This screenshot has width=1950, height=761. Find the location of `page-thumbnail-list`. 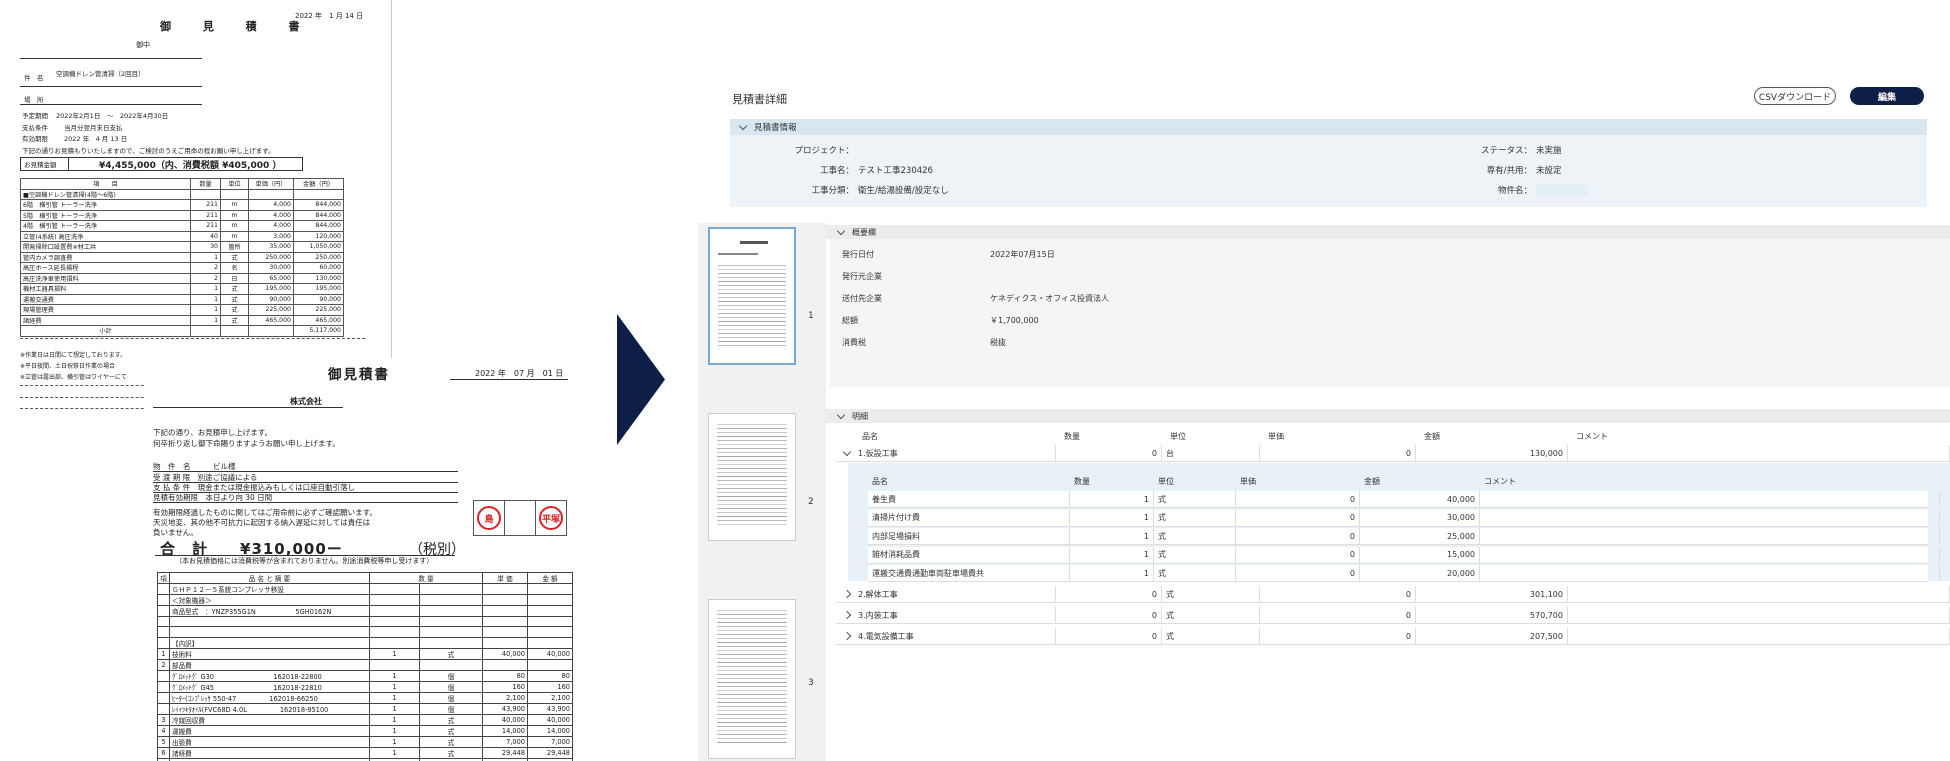

page-thumbnail-list is located at coordinates (762, 492).